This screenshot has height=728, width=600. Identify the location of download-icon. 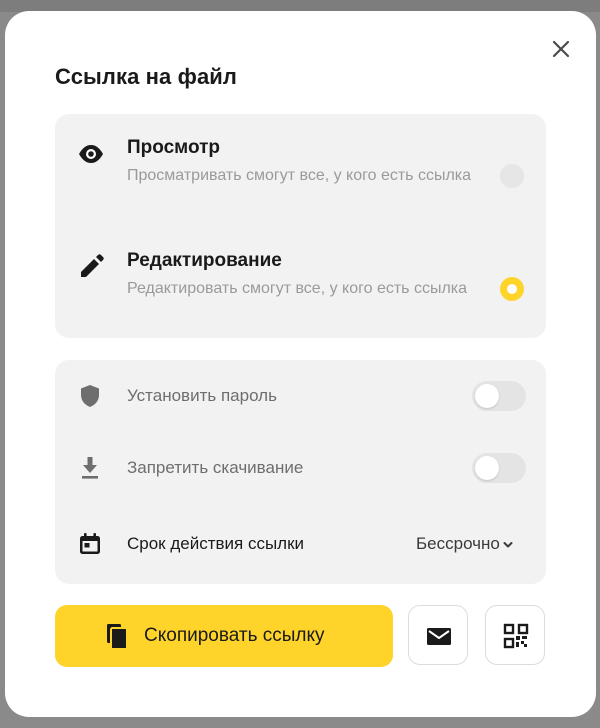
(90, 468).